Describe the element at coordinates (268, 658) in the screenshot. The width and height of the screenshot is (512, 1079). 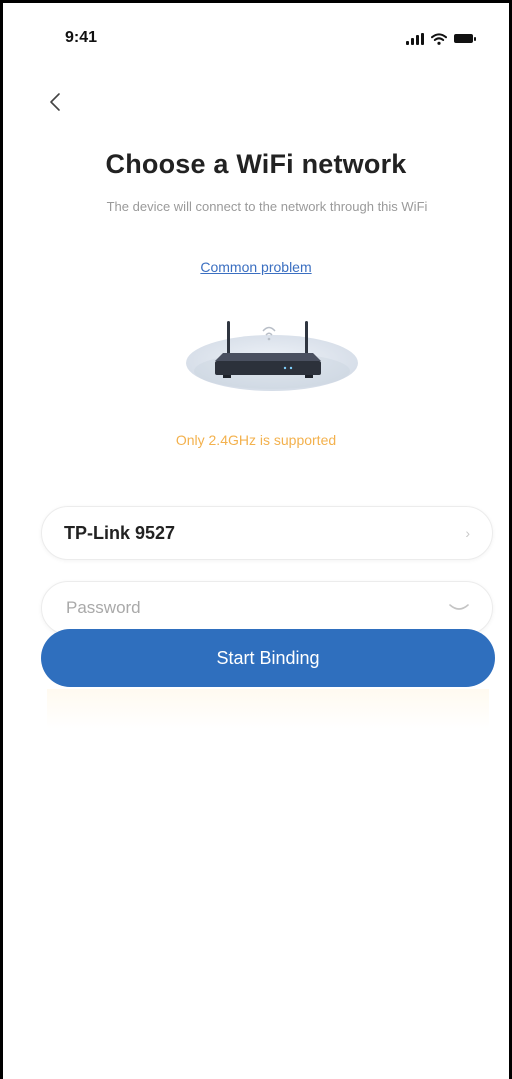
I see `start-binding-button: Start Binding` at that location.